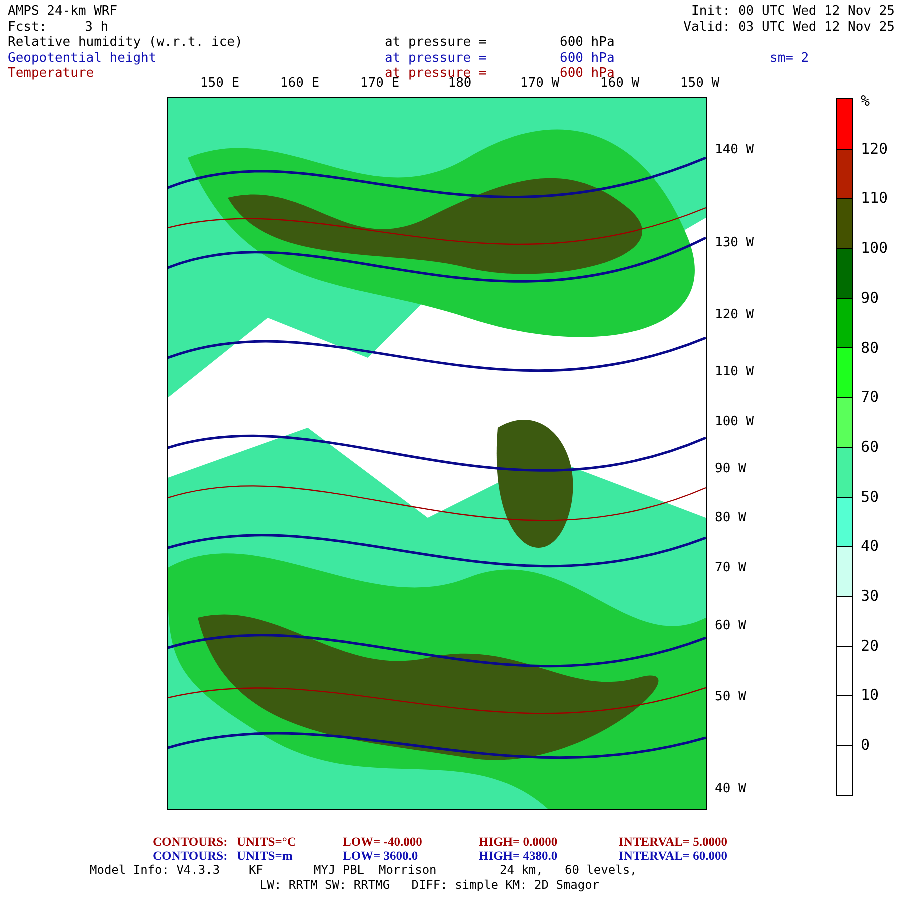 This screenshot has height=900, width=900. What do you see at coordinates (870, 497) in the screenshot?
I see `scale-label: 50` at bounding box center [870, 497].